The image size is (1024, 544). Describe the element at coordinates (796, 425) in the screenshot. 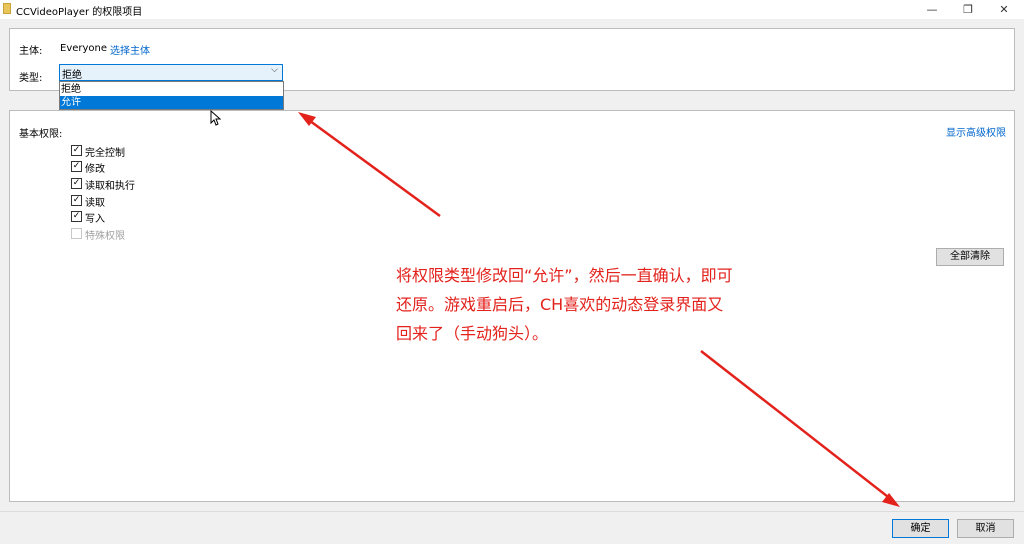

I see `arrow-to-ok` at that location.